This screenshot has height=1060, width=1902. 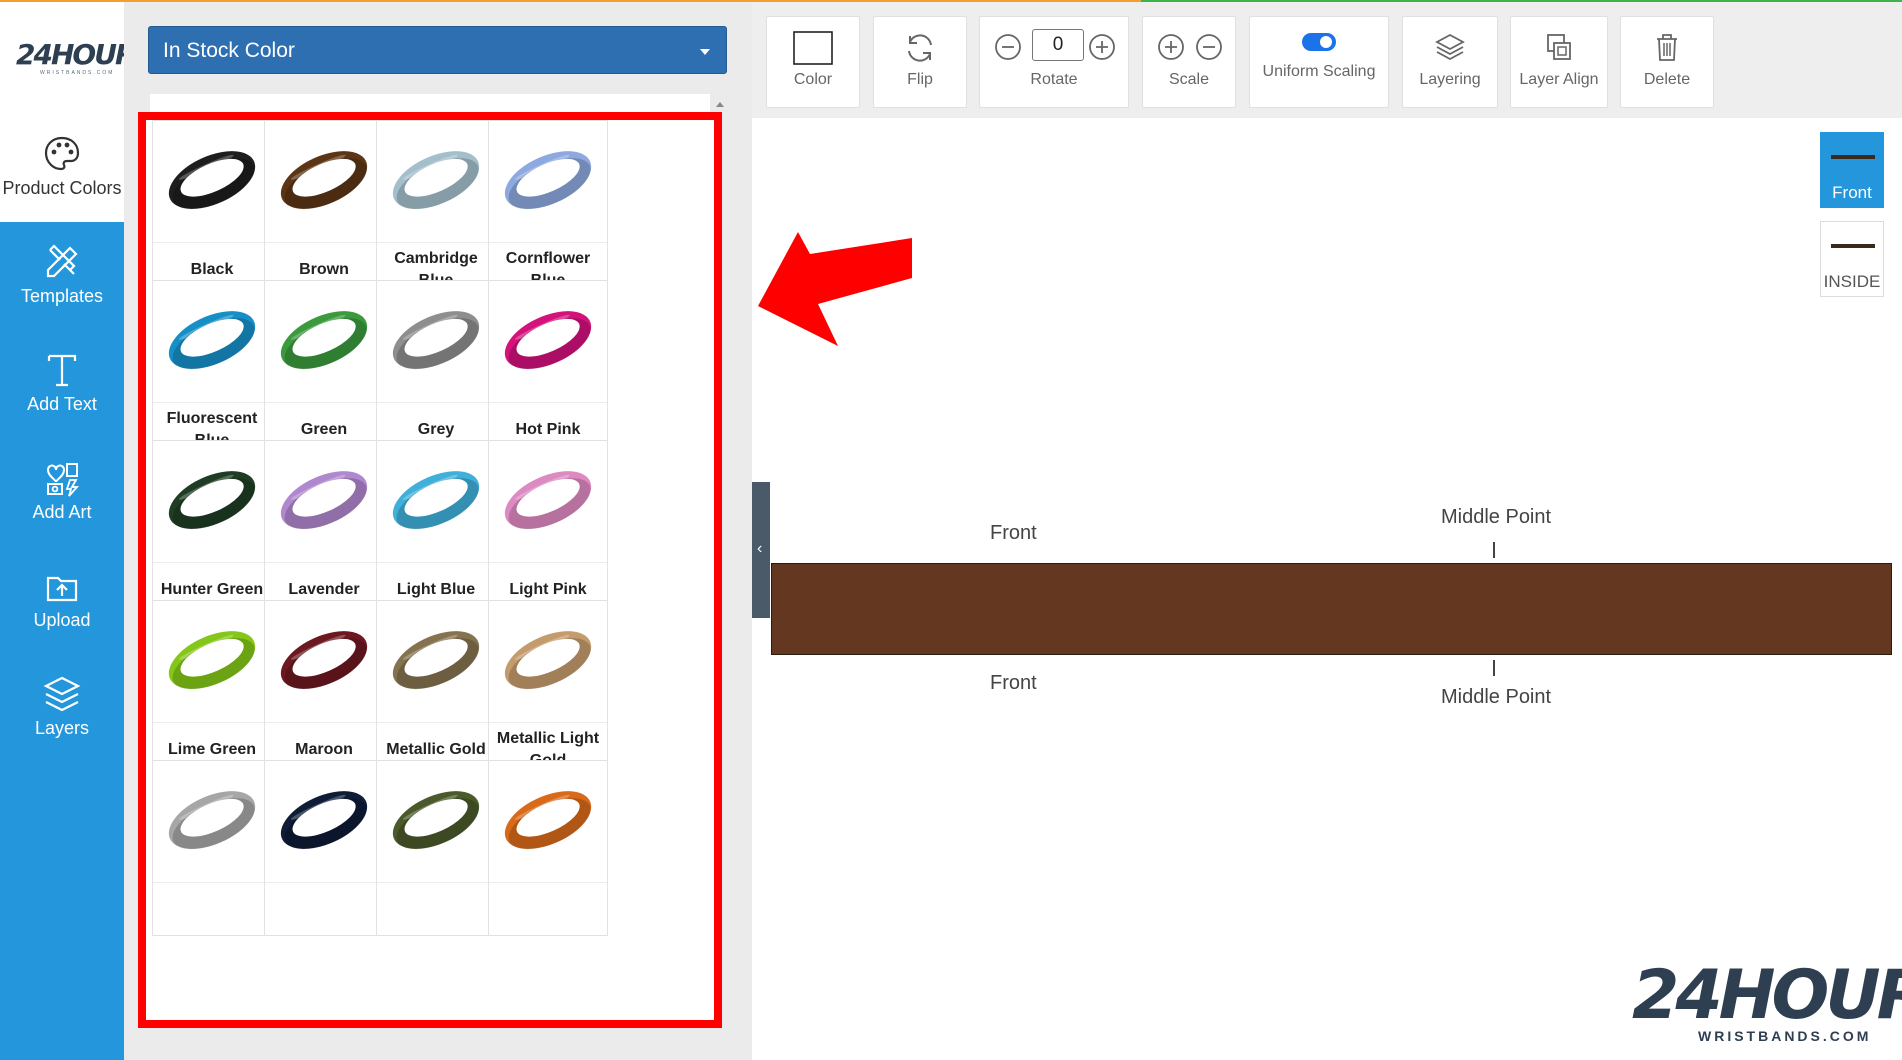 I want to click on scroll-up-icon, so click(x=720, y=104).